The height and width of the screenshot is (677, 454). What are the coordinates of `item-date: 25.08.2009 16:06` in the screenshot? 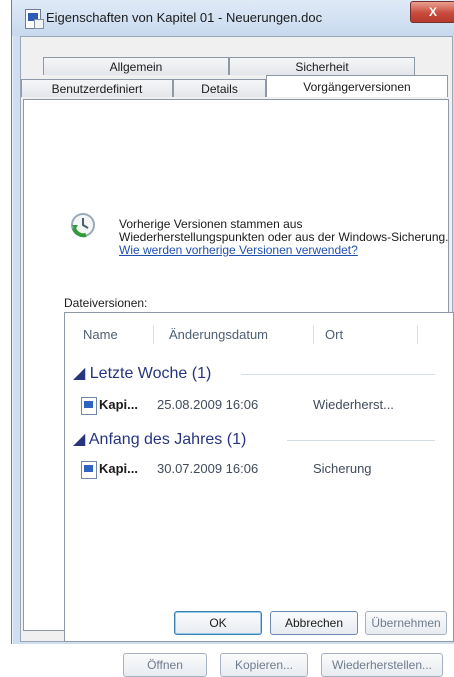 It's located at (208, 404).